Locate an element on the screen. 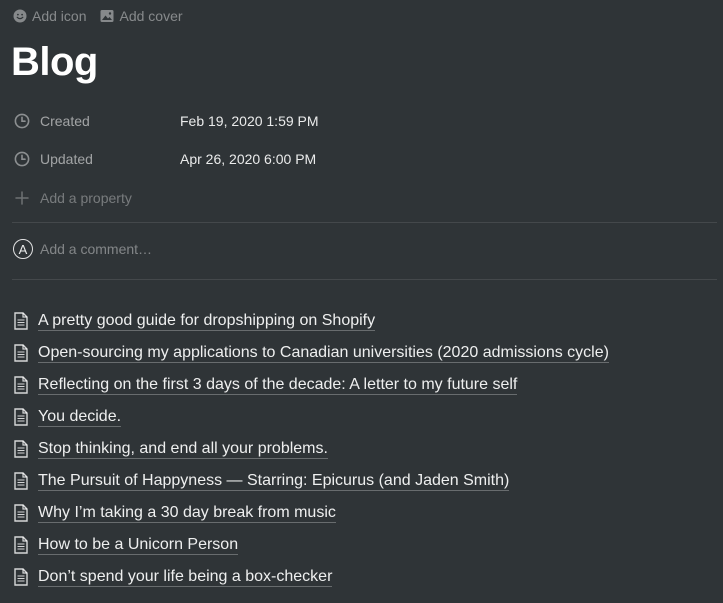  avatar: A is located at coordinates (23, 249).